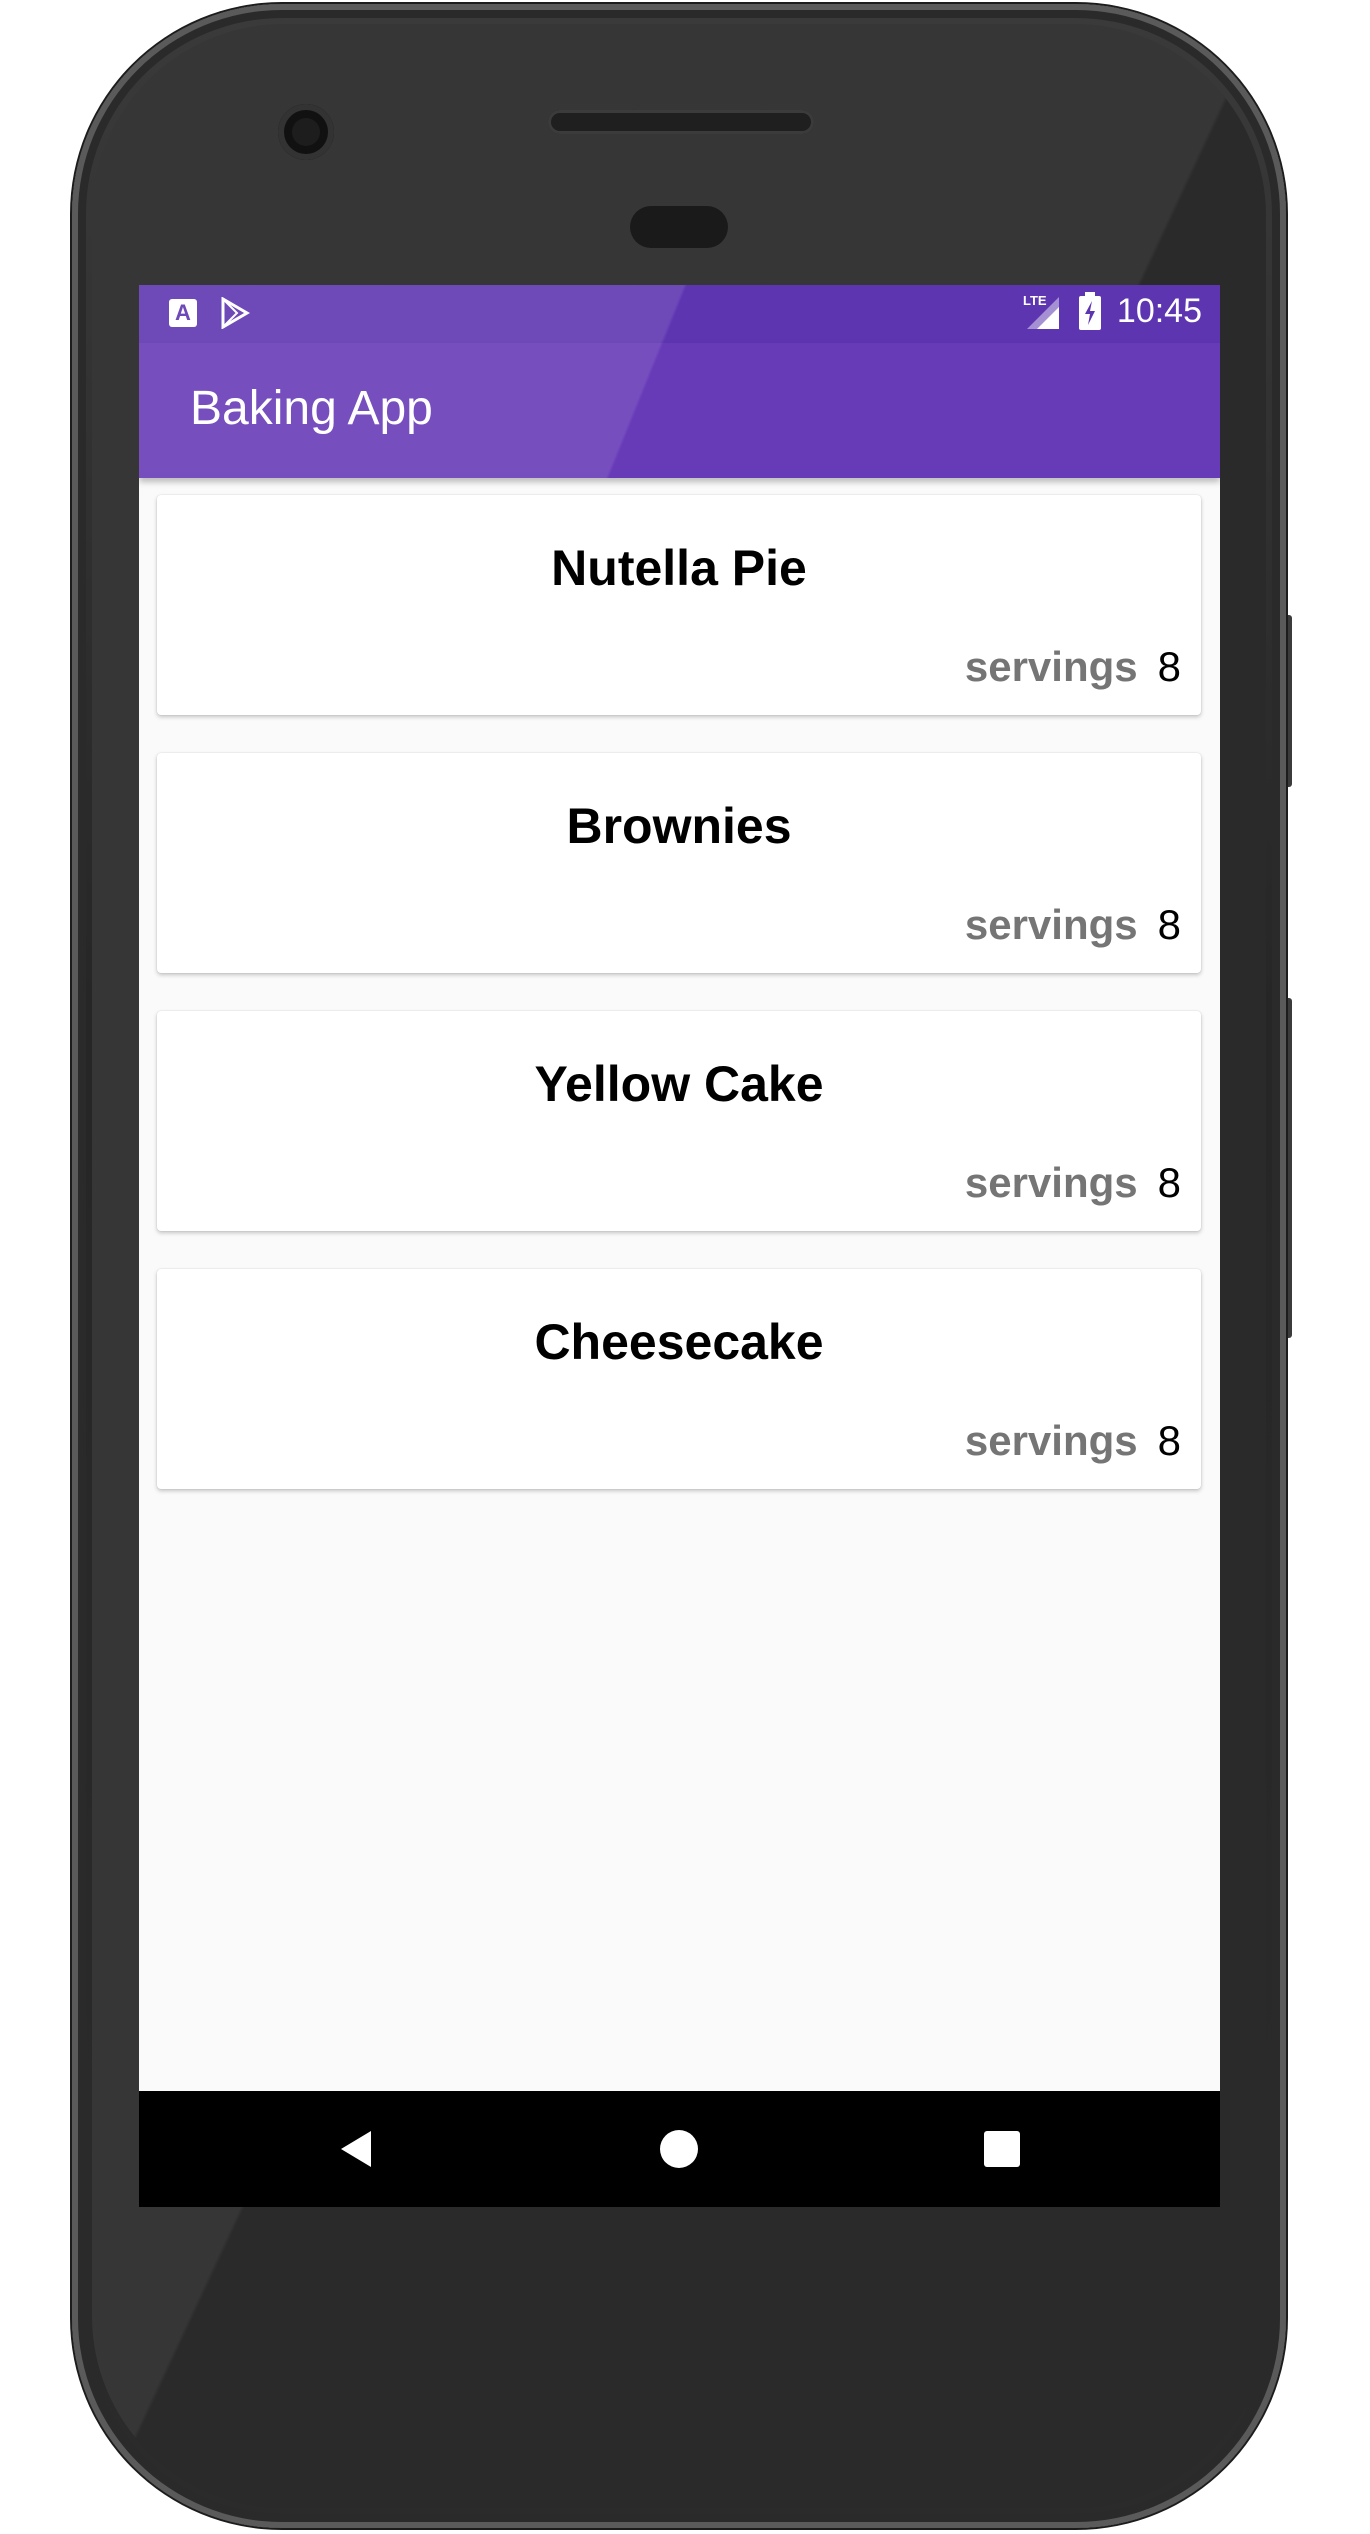  What do you see at coordinates (679, 826) in the screenshot?
I see `recipe-name: Brownies` at bounding box center [679, 826].